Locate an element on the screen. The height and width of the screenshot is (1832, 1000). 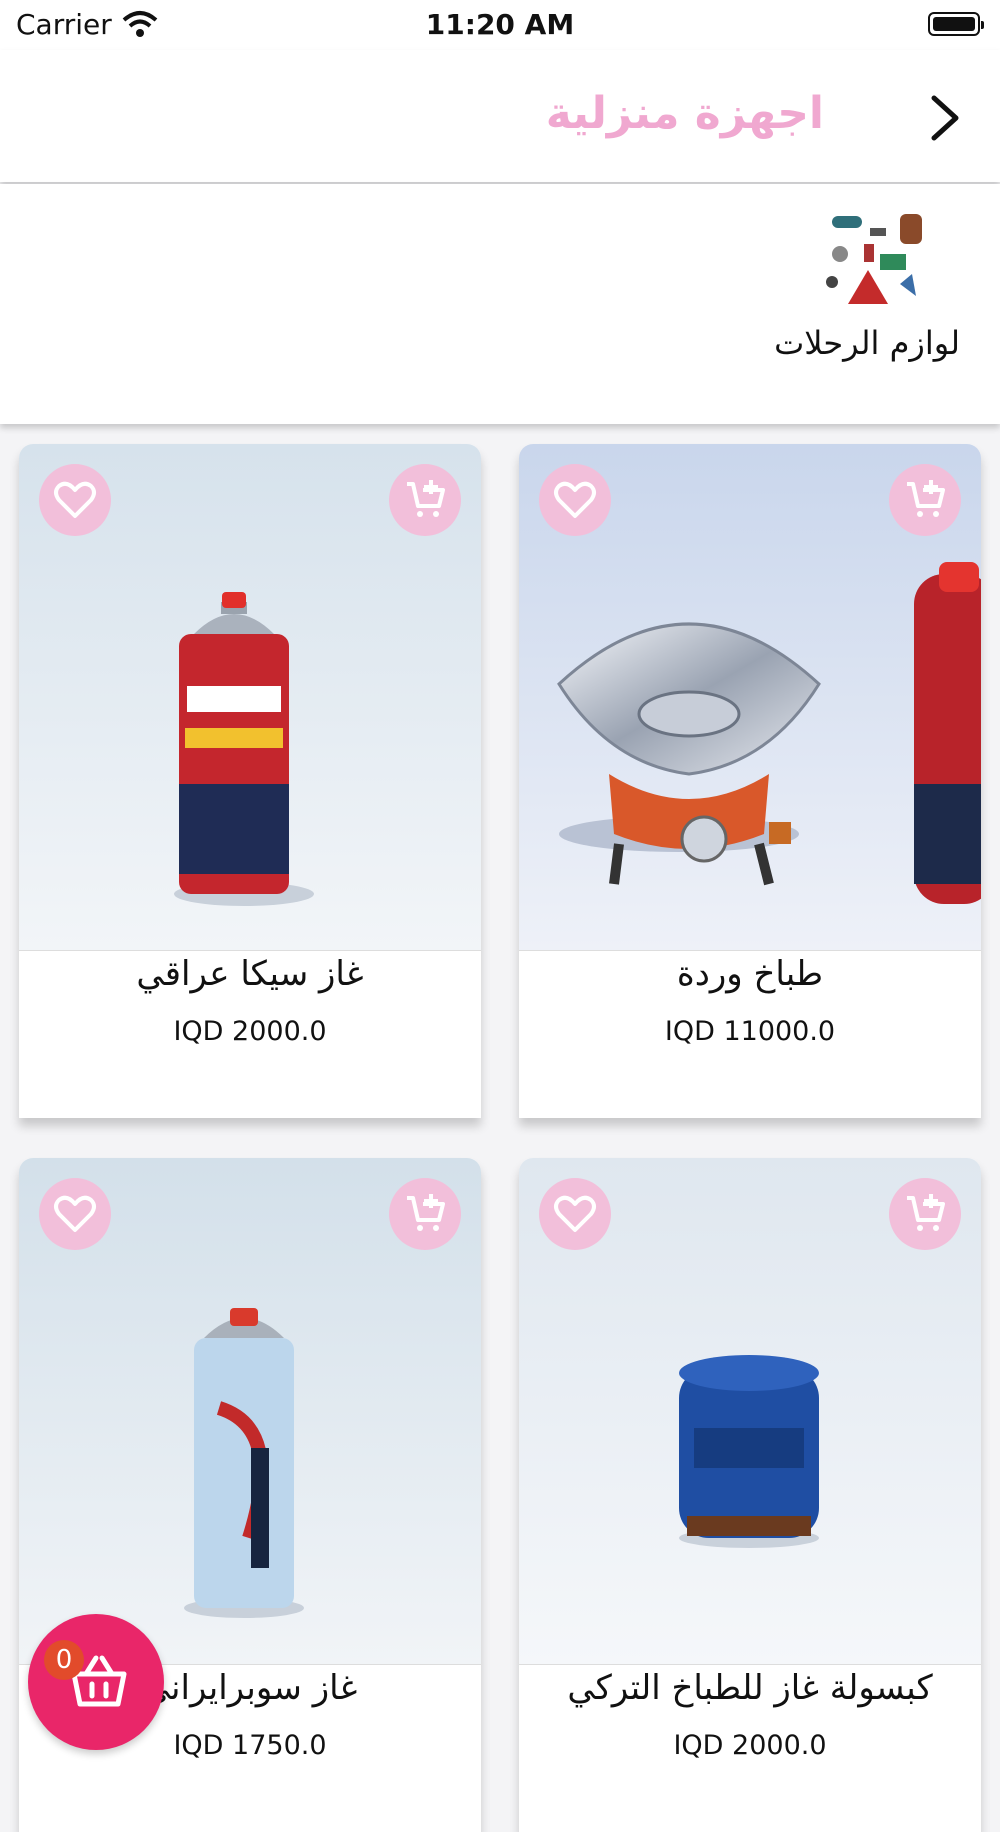
basket-count-badge: 0 is located at coordinates (64, 1660).